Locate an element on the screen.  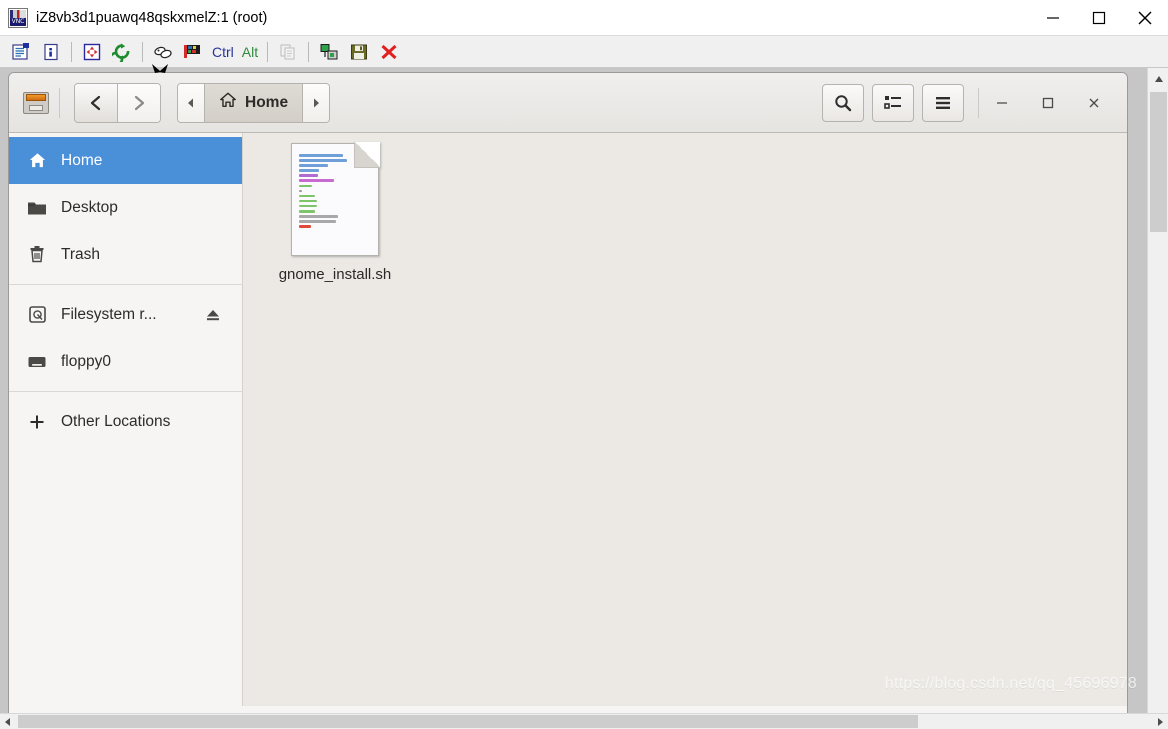
copy-icon is located at coordinates (288, 52).